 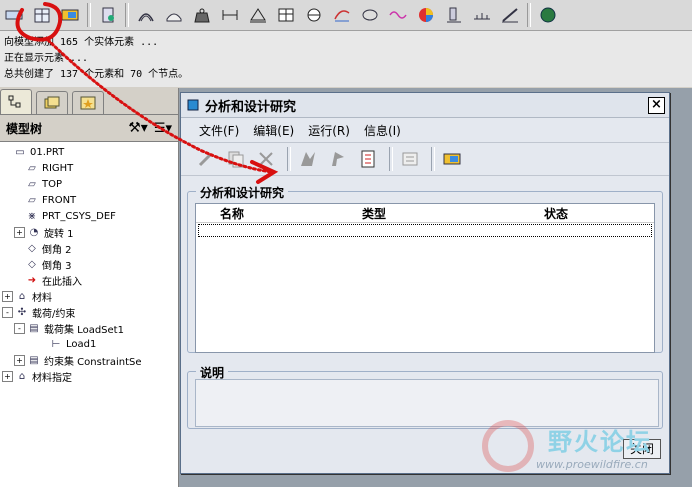 What do you see at coordinates (163, 128) in the screenshot?
I see `tree-show-icon: ☰▾` at bounding box center [163, 128].